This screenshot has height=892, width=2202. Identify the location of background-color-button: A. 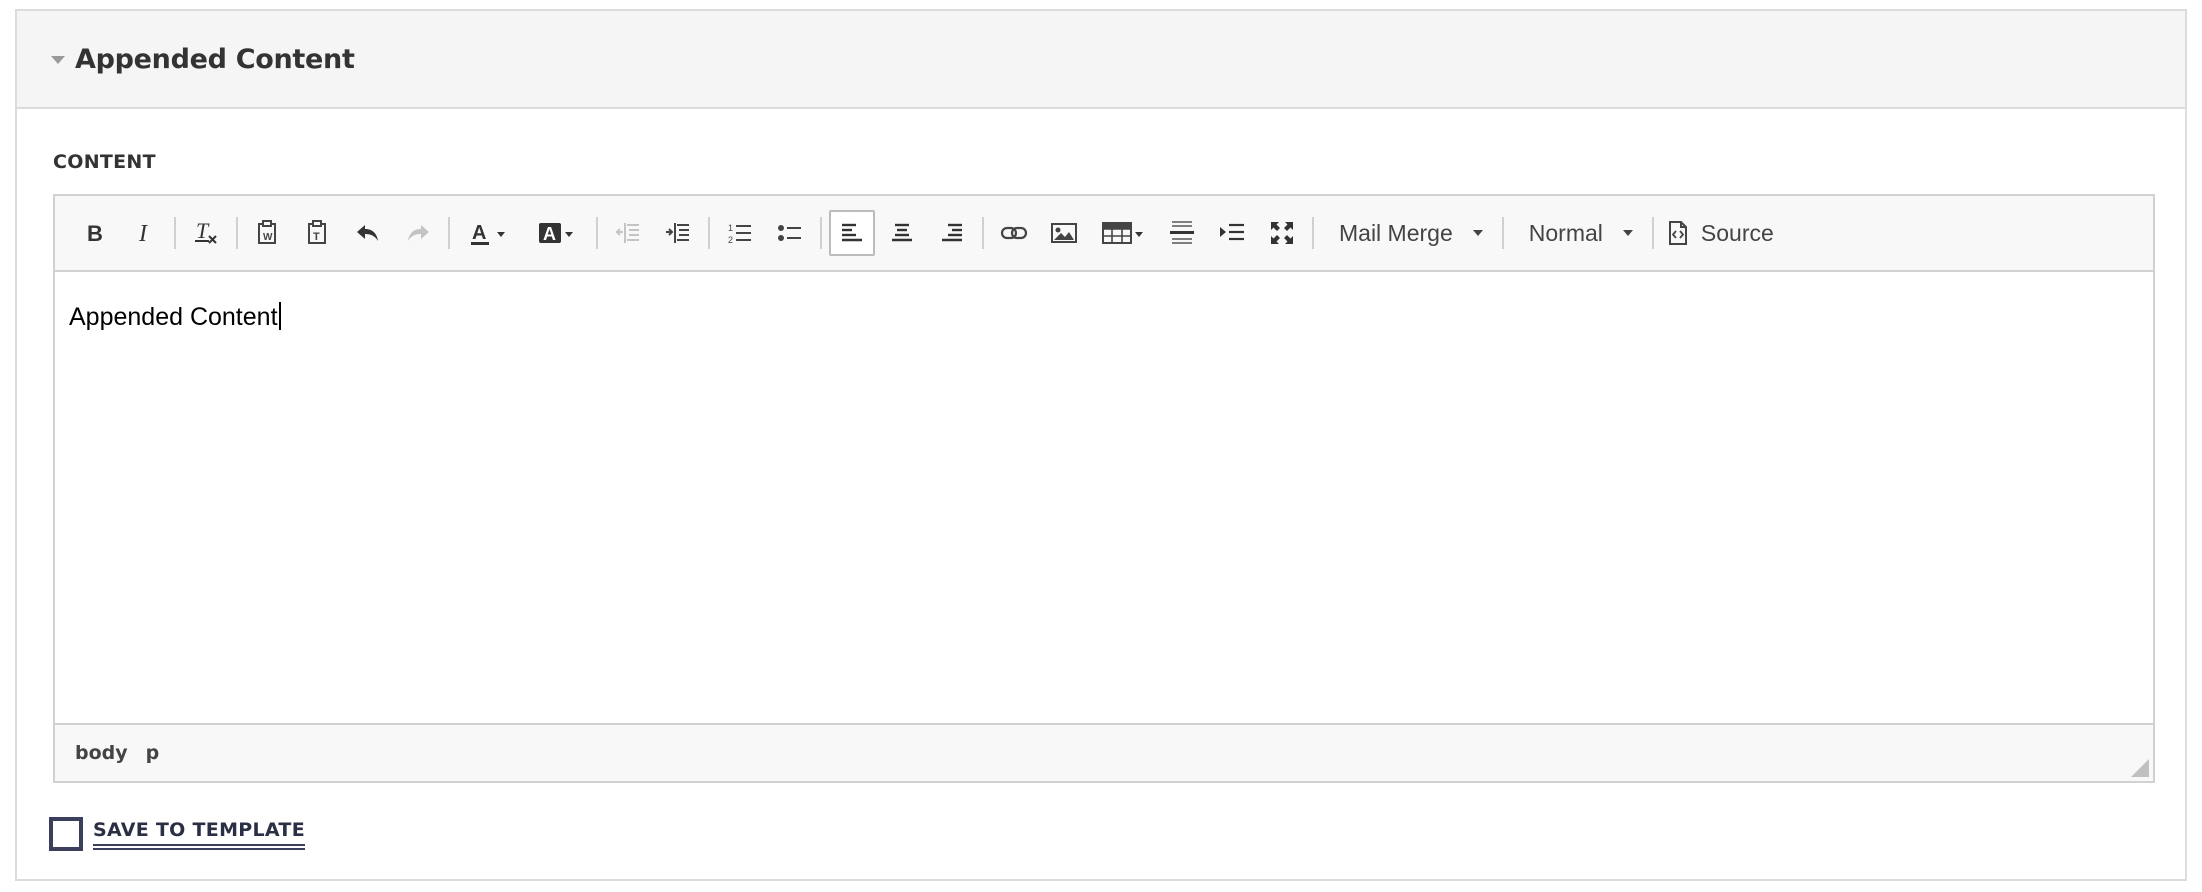
(557, 233).